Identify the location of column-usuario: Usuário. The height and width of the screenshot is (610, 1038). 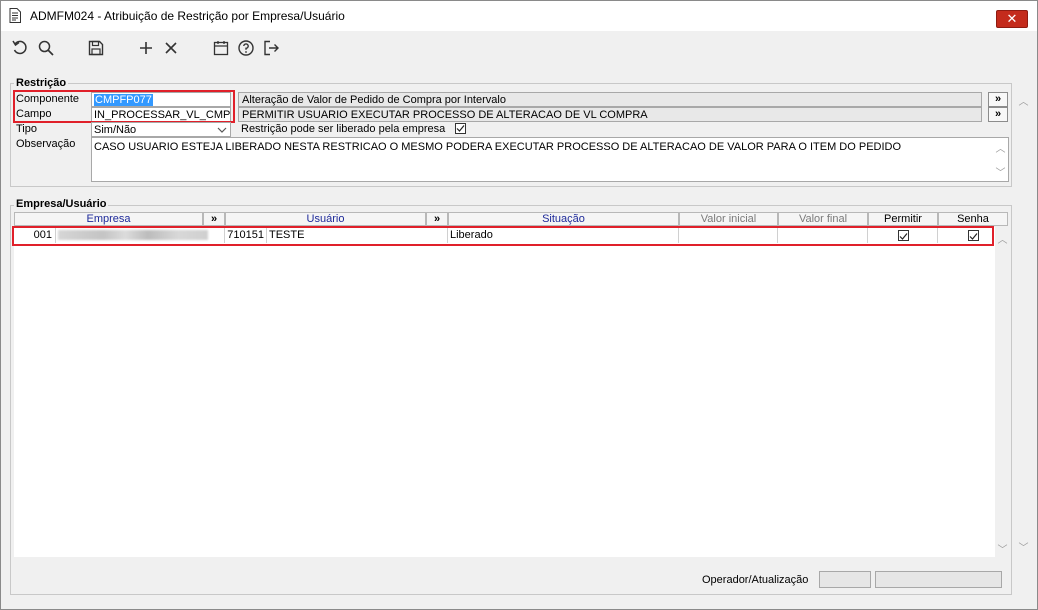
(325, 219).